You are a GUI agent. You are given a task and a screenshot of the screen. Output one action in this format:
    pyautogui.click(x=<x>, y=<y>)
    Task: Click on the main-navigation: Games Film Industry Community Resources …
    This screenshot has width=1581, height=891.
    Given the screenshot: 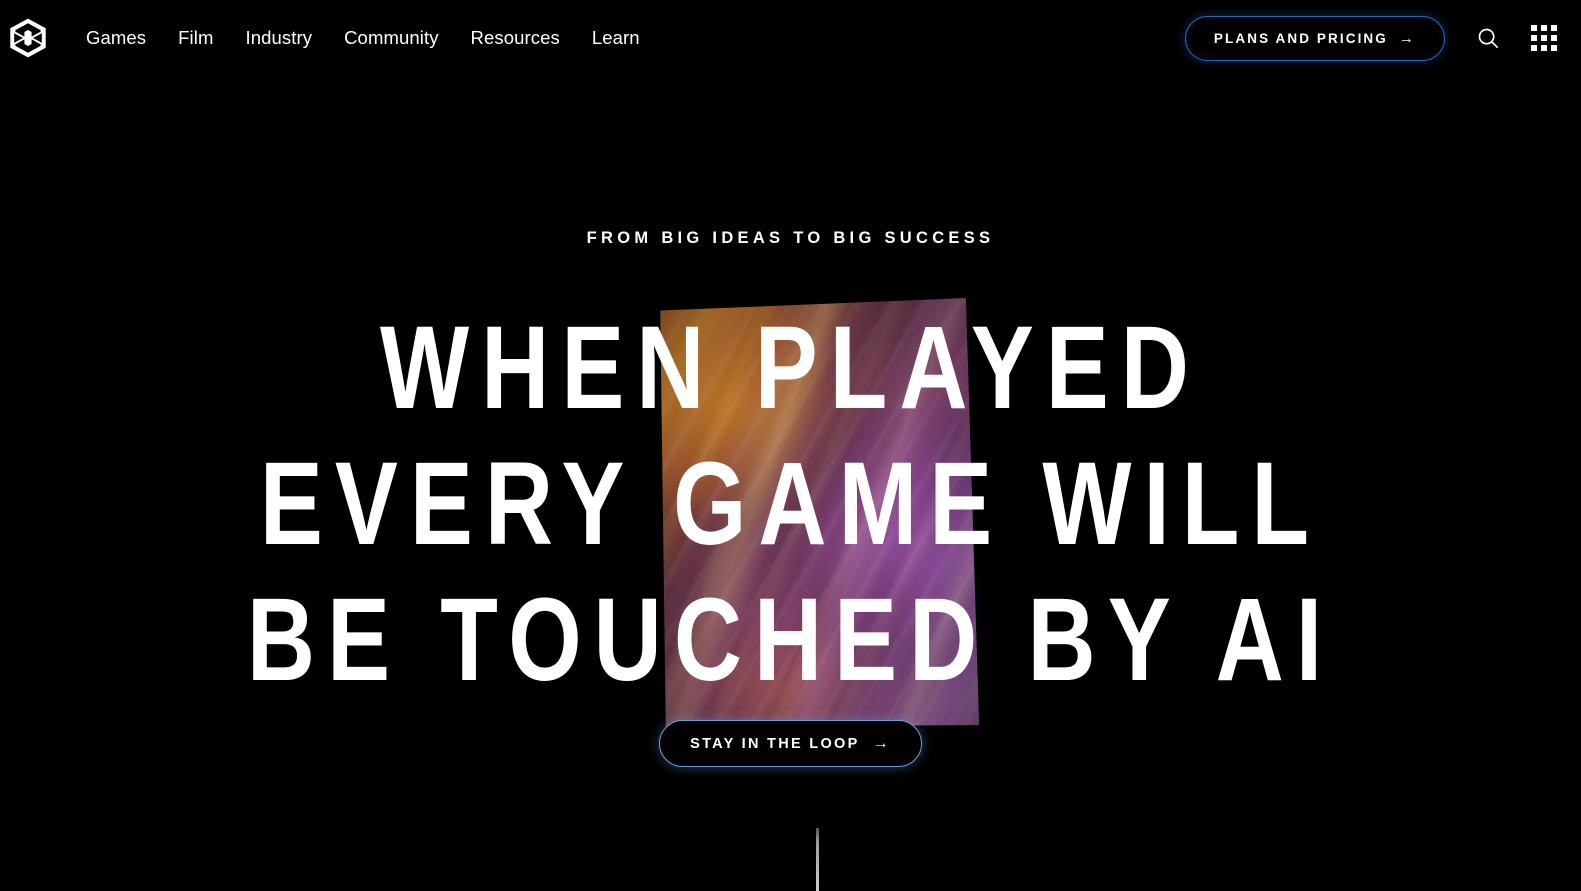 What is the action you would take?
    pyautogui.click(x=363, y=38)
    